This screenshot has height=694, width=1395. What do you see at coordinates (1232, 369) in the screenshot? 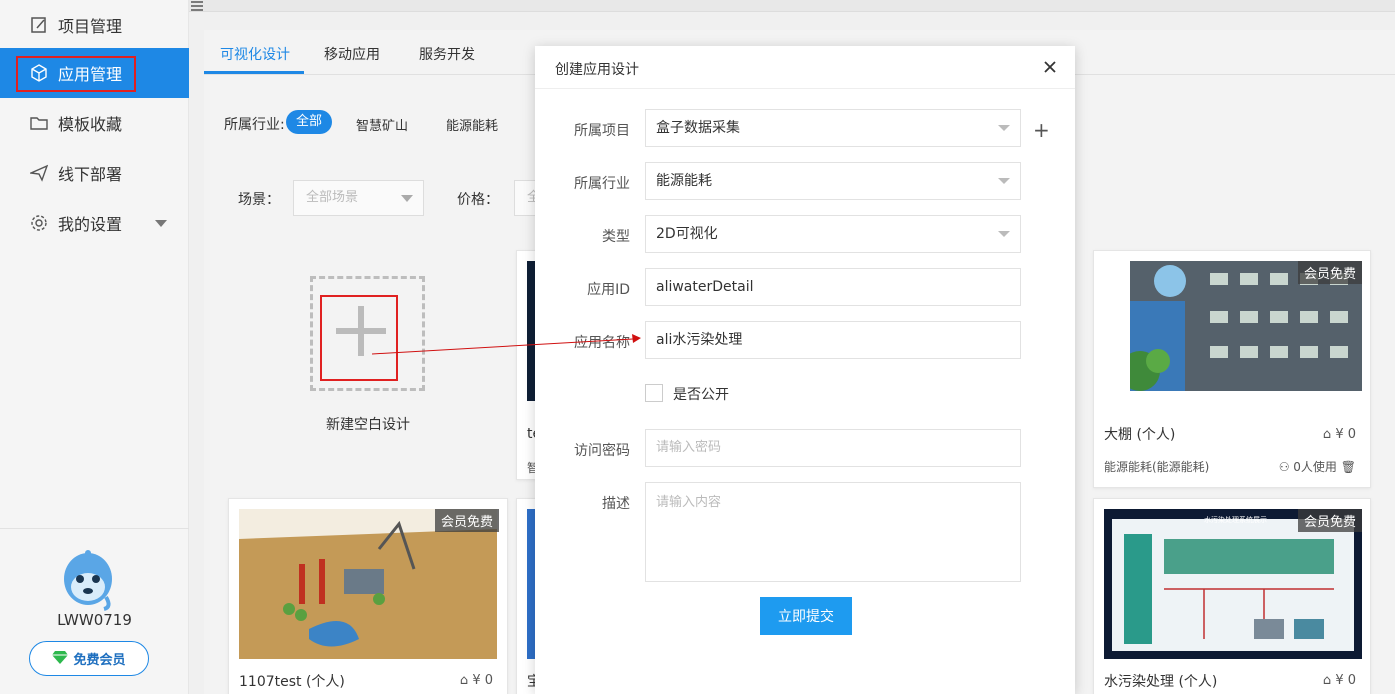
I see `template-card: 会员免费 大棚 (个人) ⌂ ¥ 0 能源能耗(能源能耗) ⚇ 0人使用 🗑` at bounding box center [1232, 369].